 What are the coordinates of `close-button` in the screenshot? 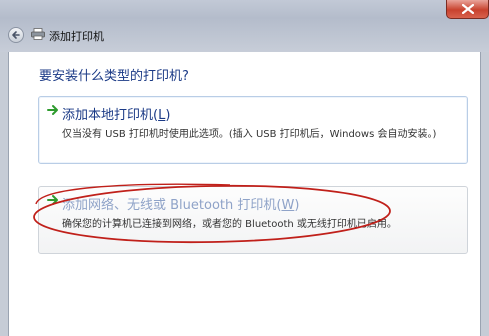 It's located at (467, 9).